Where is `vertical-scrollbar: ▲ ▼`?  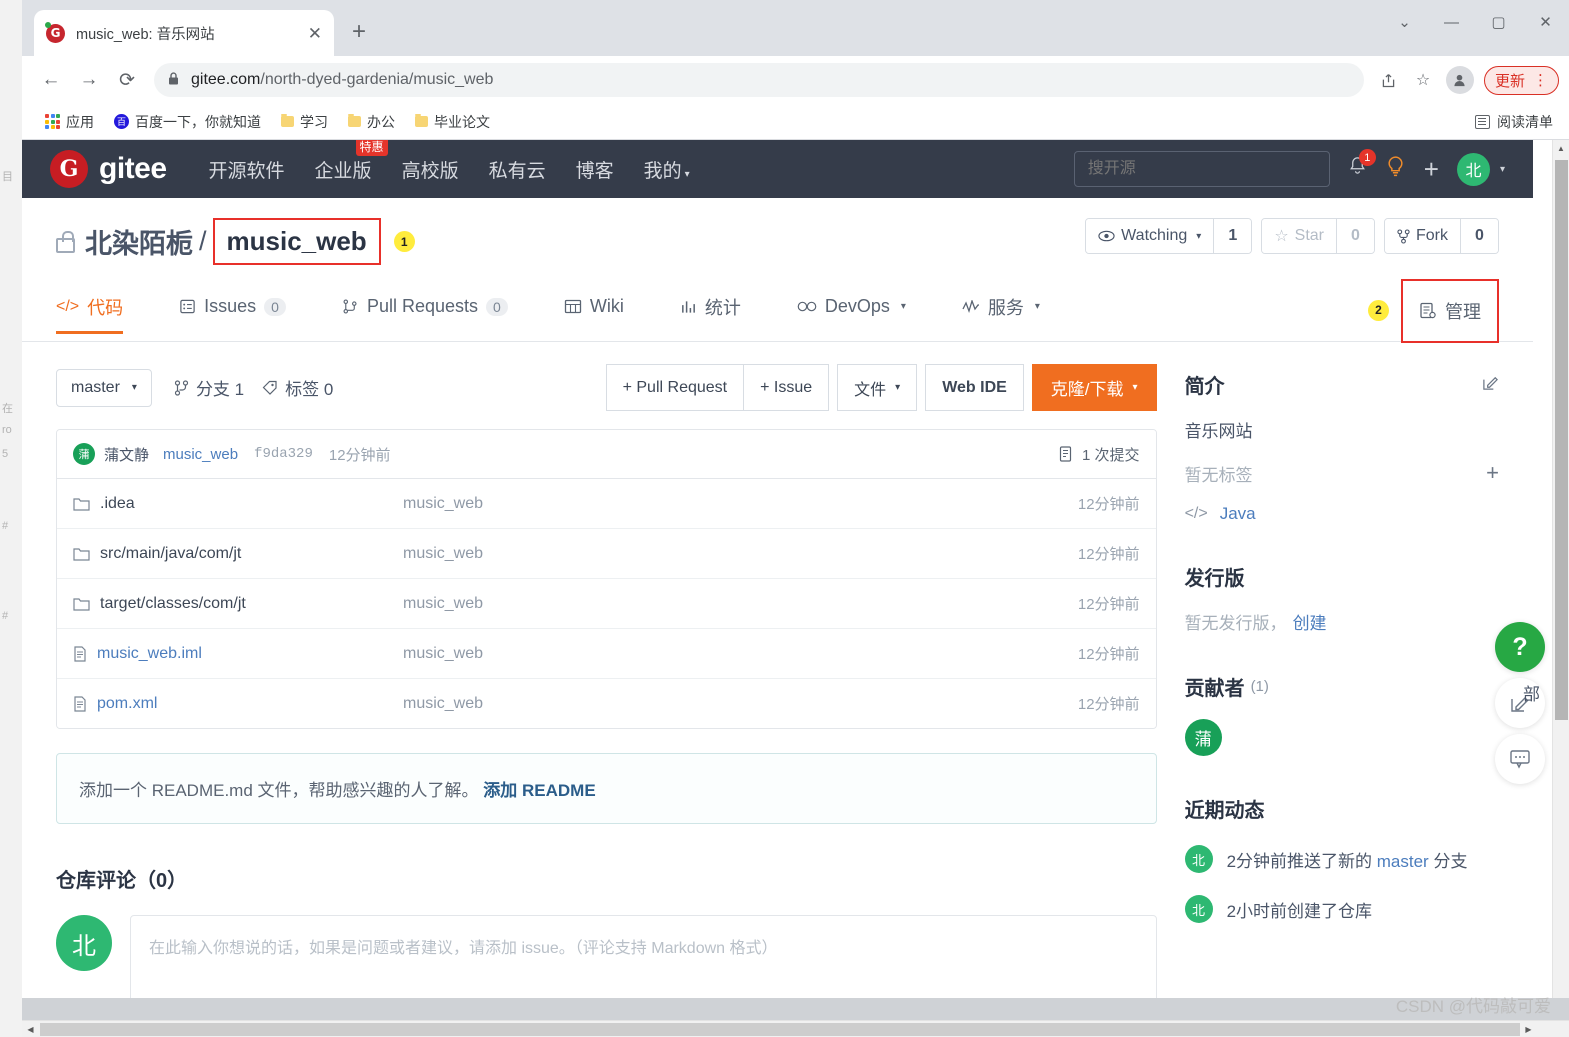 vertical-scrollbar: ▲ ▼ is located at coordinates (1560, 580).